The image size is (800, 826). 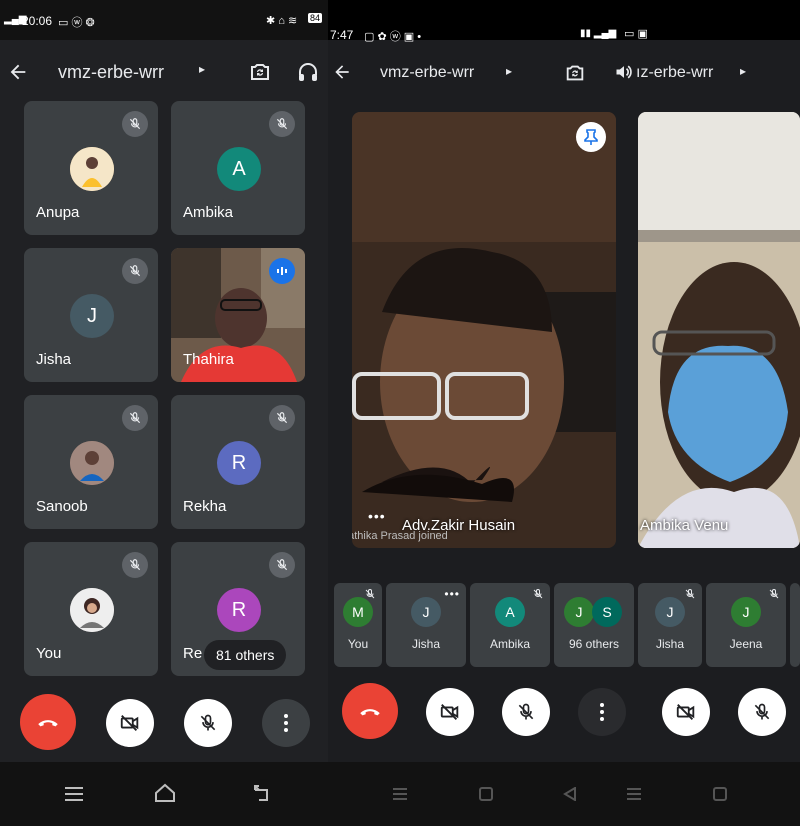 I want to click on participant-tile: R Rekha, so click(x=238, y=462).